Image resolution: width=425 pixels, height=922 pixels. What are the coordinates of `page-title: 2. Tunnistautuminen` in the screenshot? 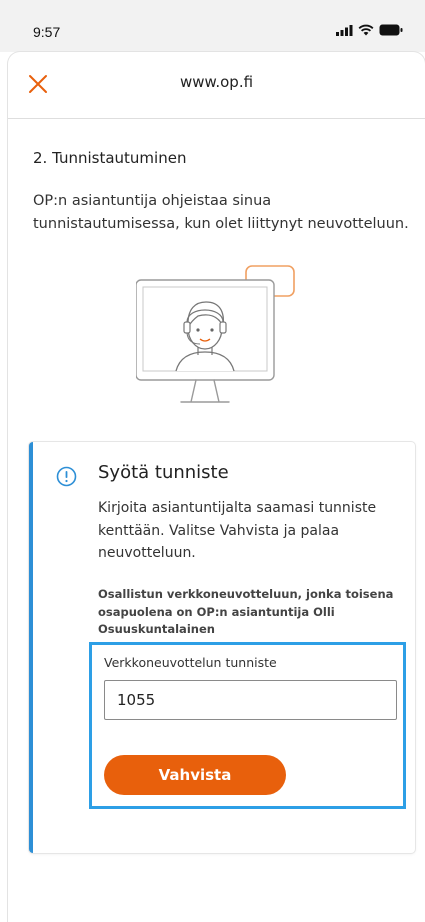 It's located at (110, 158).